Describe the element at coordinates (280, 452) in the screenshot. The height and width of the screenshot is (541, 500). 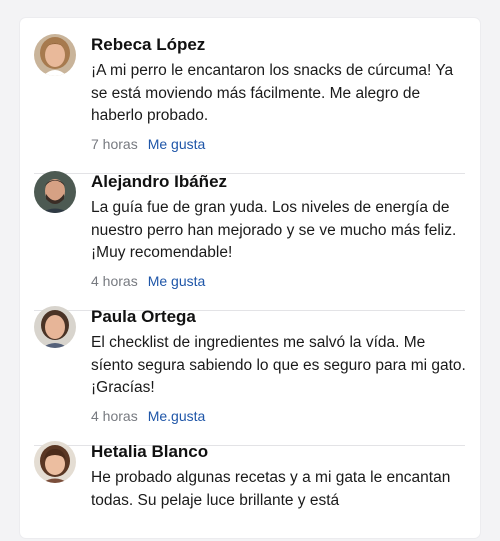
I see `comment-author: Hetalia Blanco` at that location.